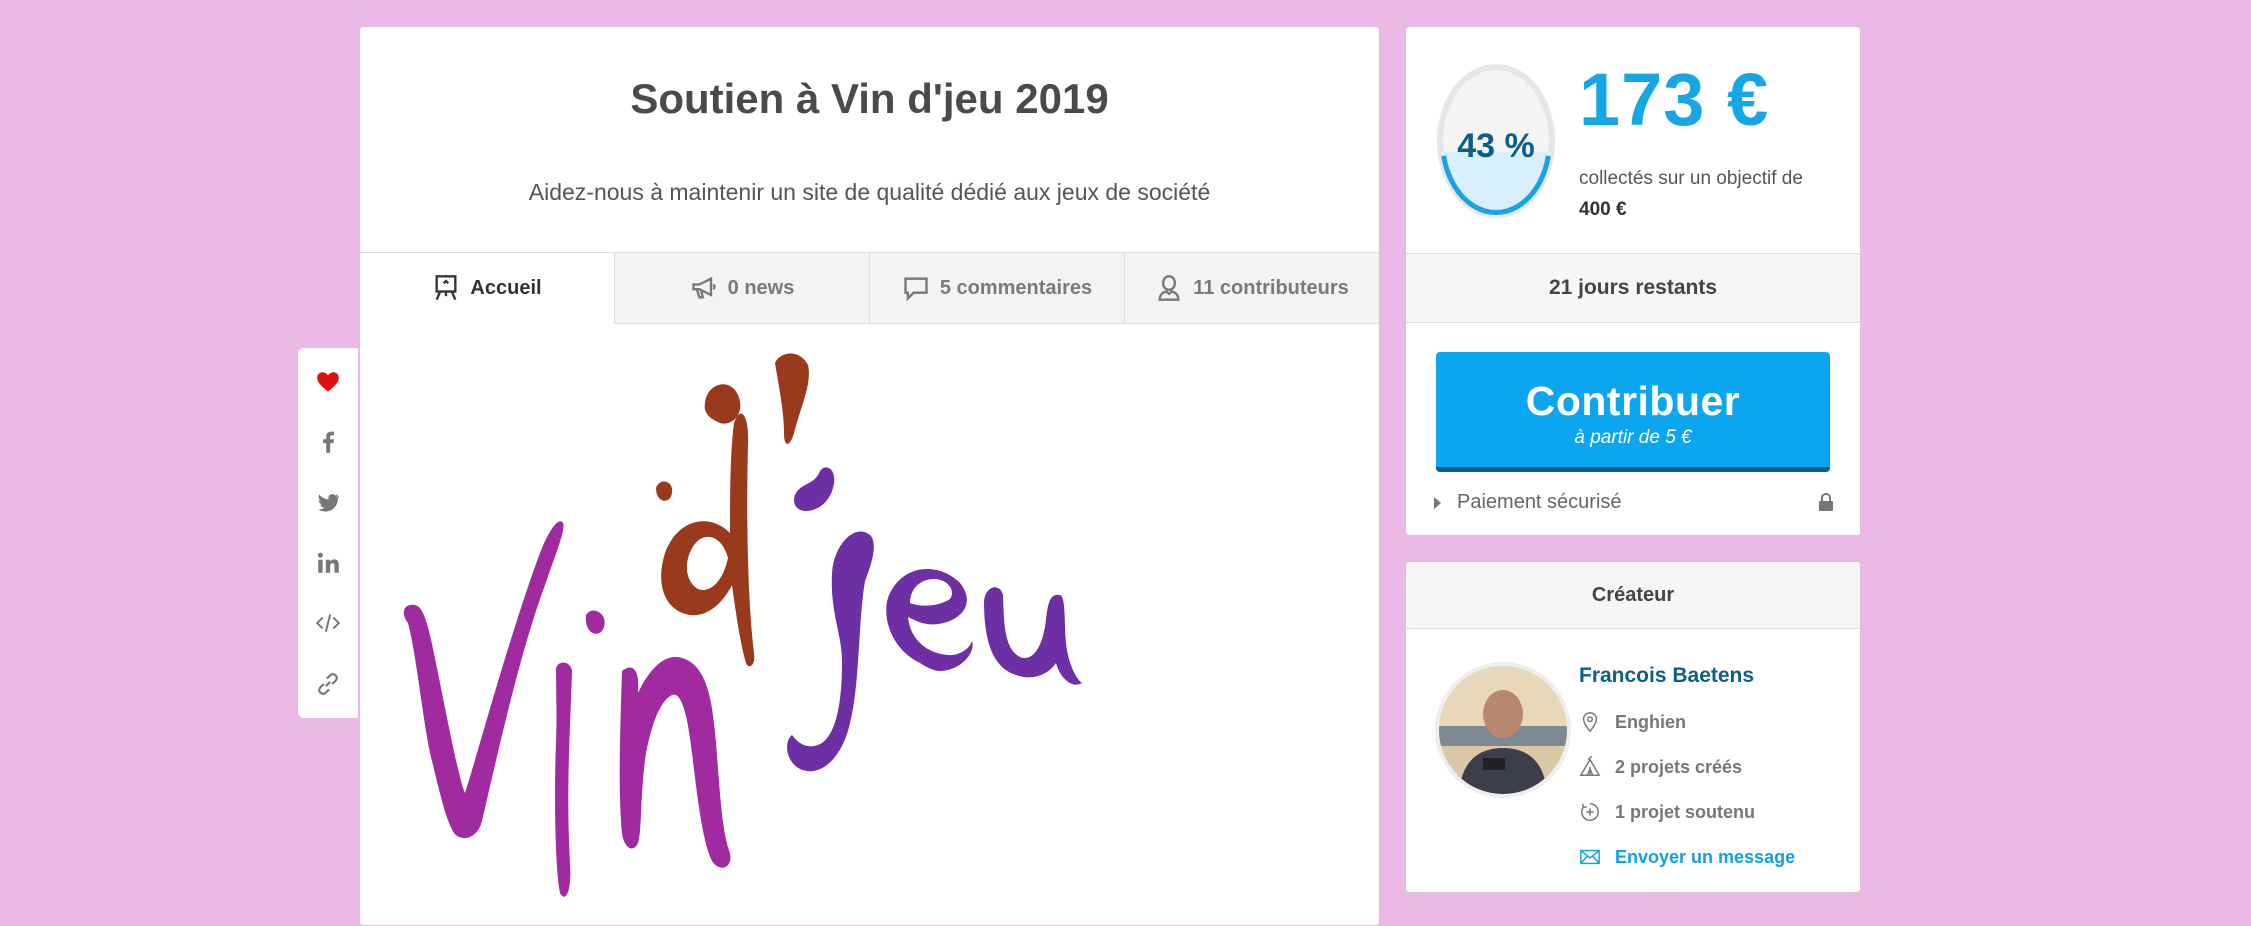 Image resolution: width=2251 pixels, height=926 pixels. I want to click on user-icon, so click(1169, 288).